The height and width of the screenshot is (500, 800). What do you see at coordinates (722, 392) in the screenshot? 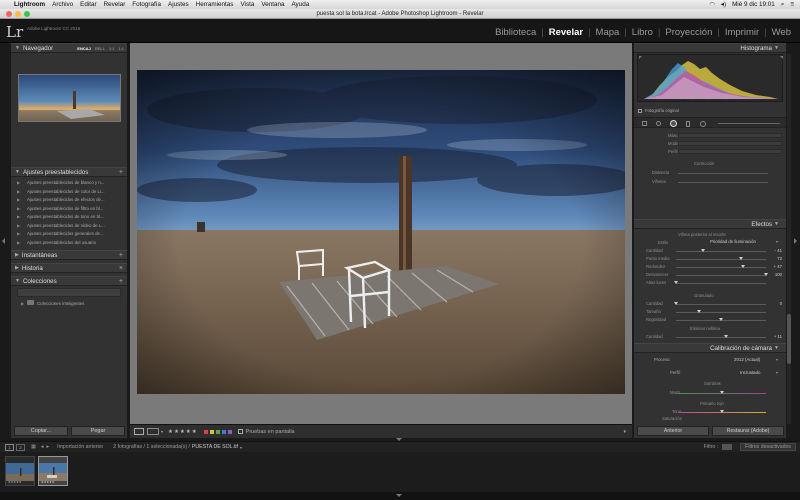
I see `tint-thumb` at bounding box center [722, 392].